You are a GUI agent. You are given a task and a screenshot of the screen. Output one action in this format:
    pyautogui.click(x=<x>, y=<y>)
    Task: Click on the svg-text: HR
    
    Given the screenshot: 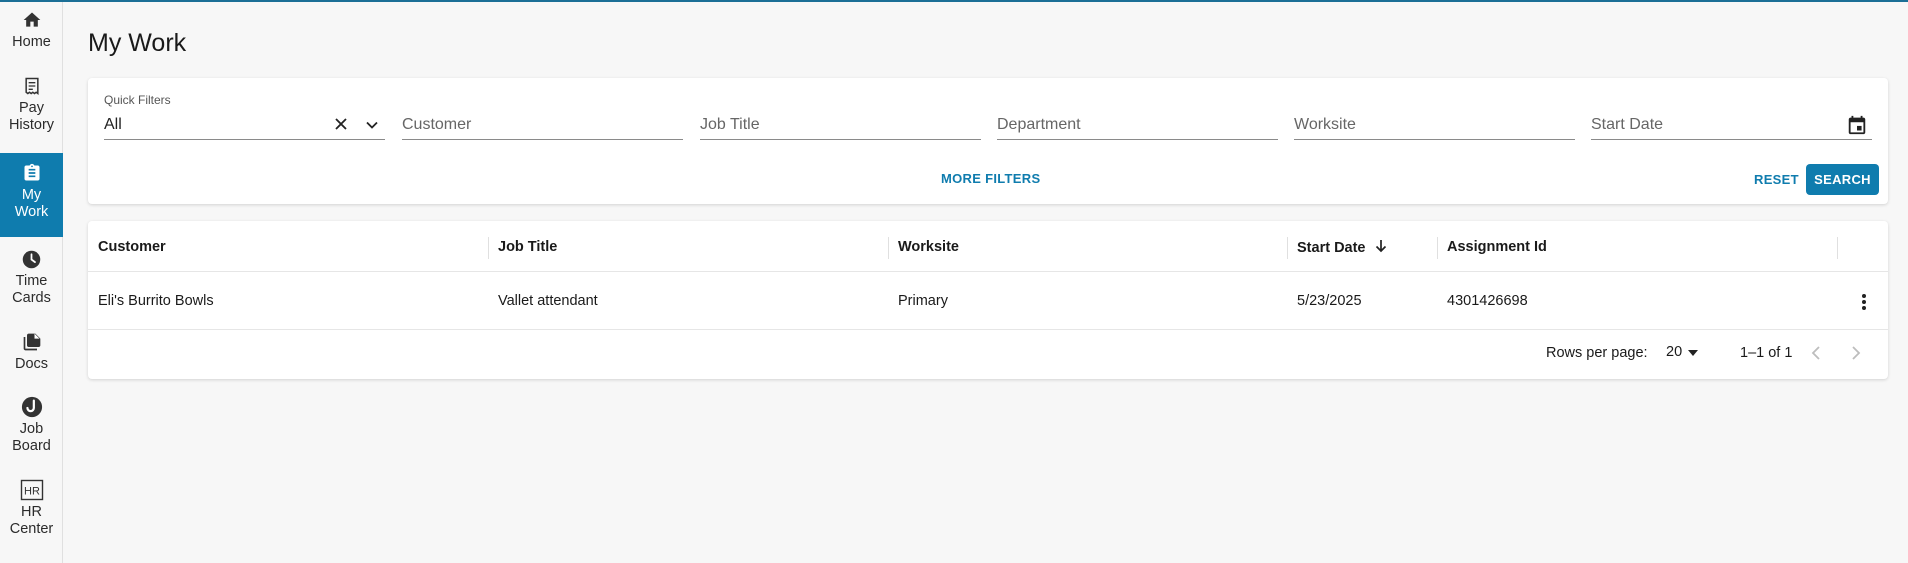 What is the action you would take?
    pyautogui.click(x=32, y=492)
    